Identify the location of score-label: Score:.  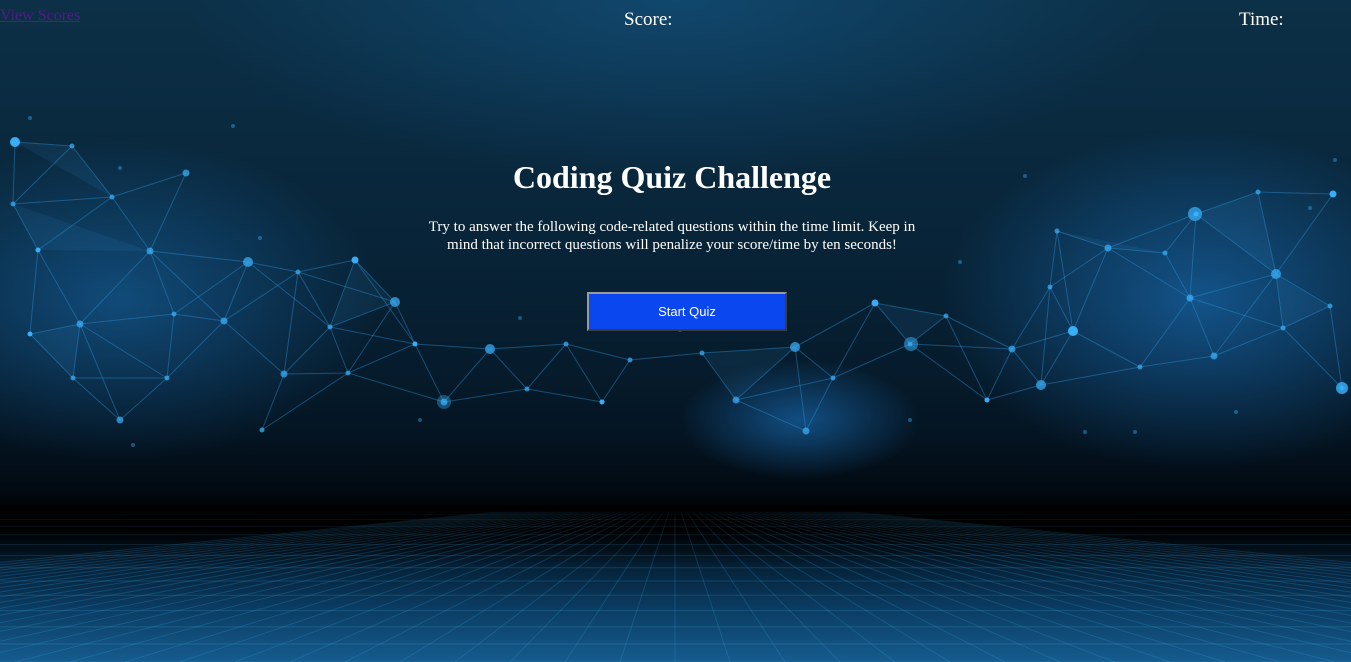
(648, 19).